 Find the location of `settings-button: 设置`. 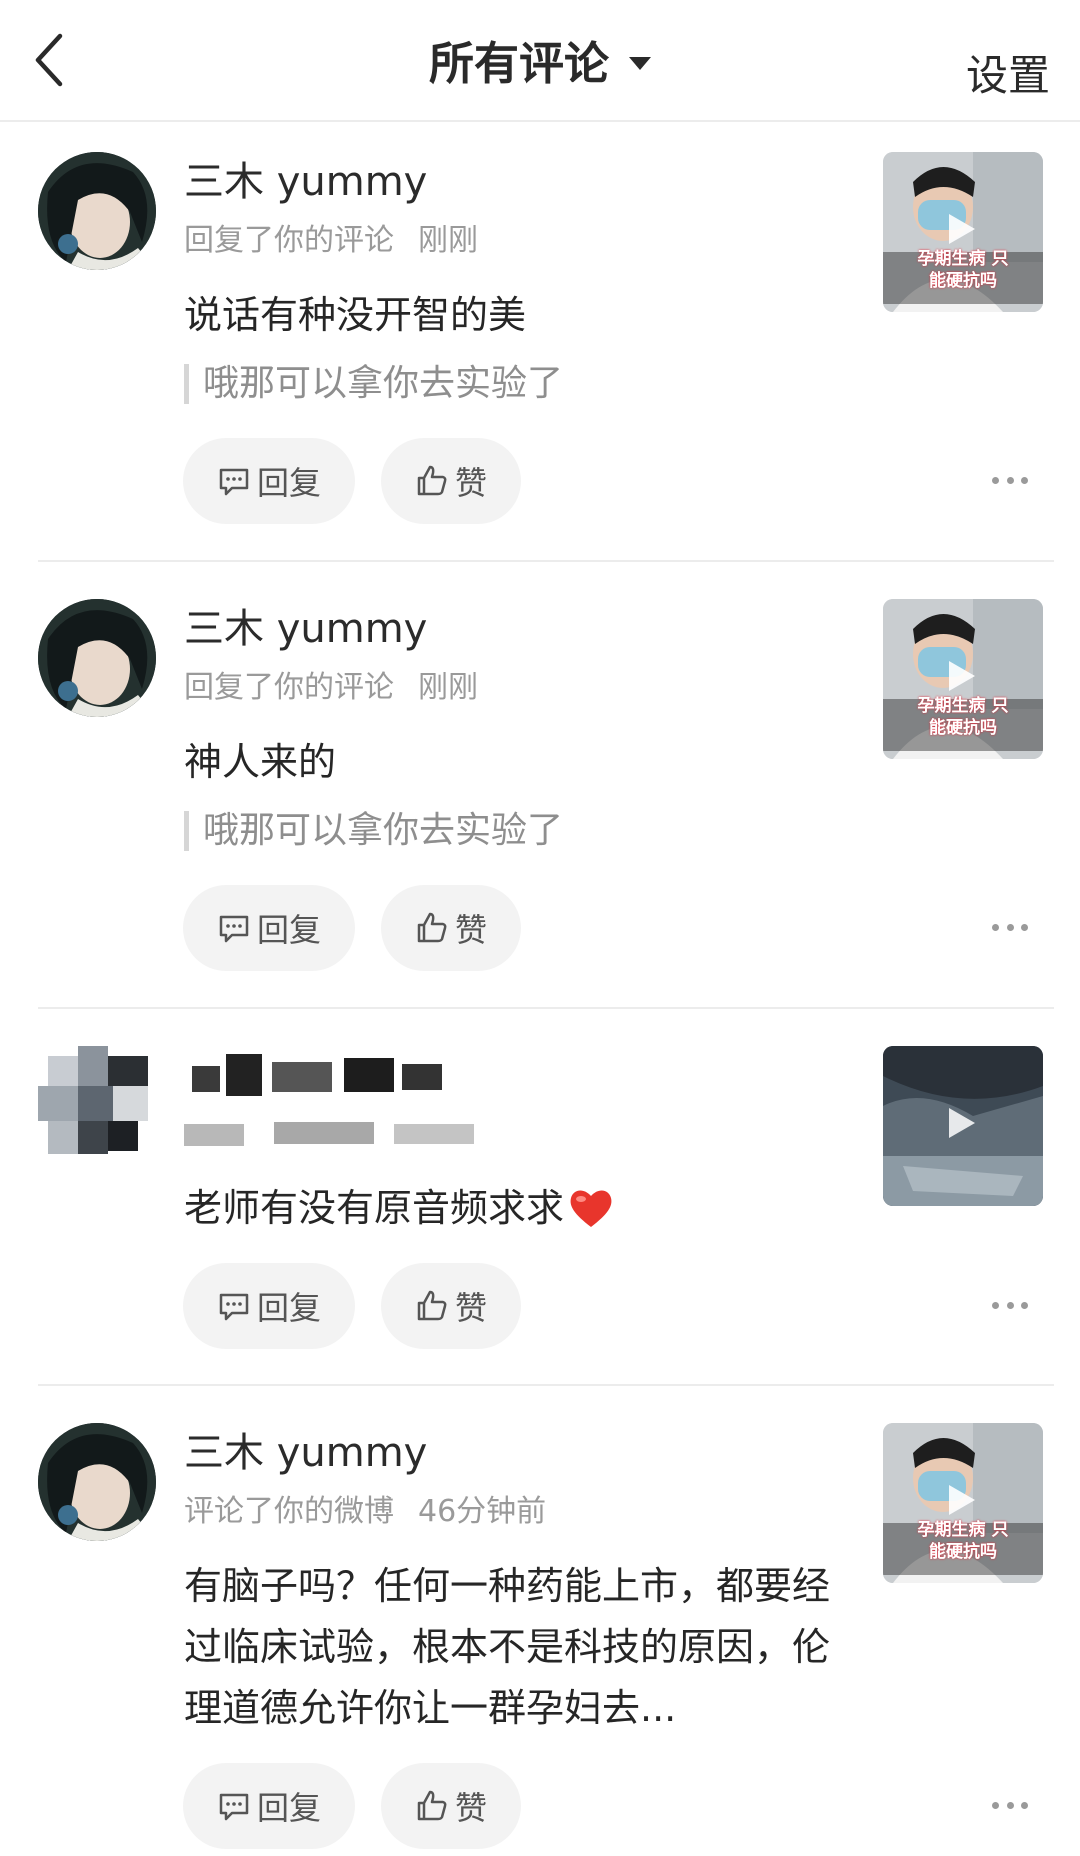

settings-button: 设置 is located at coordinates (1008, 72).